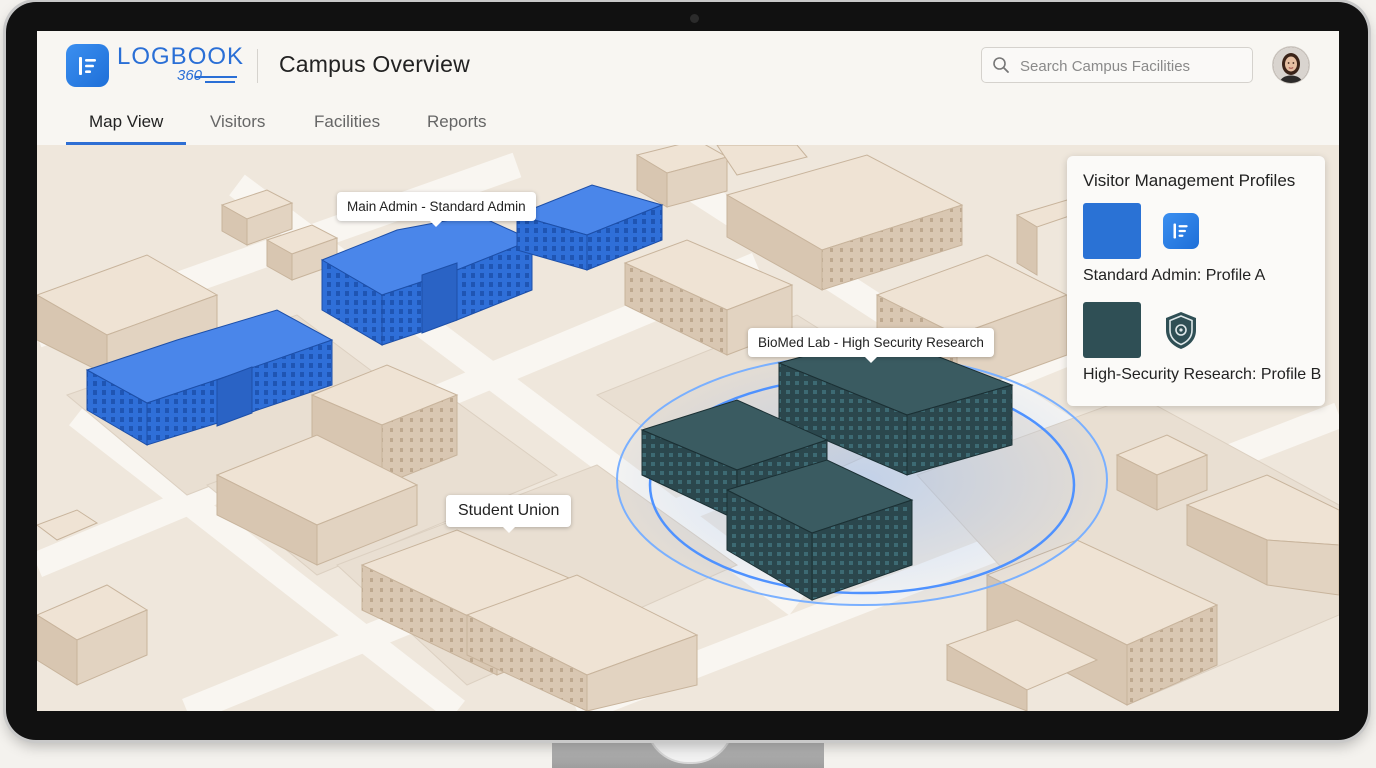 The image size is (1376, 768). I want to click on search-input, so click(1133, 66).